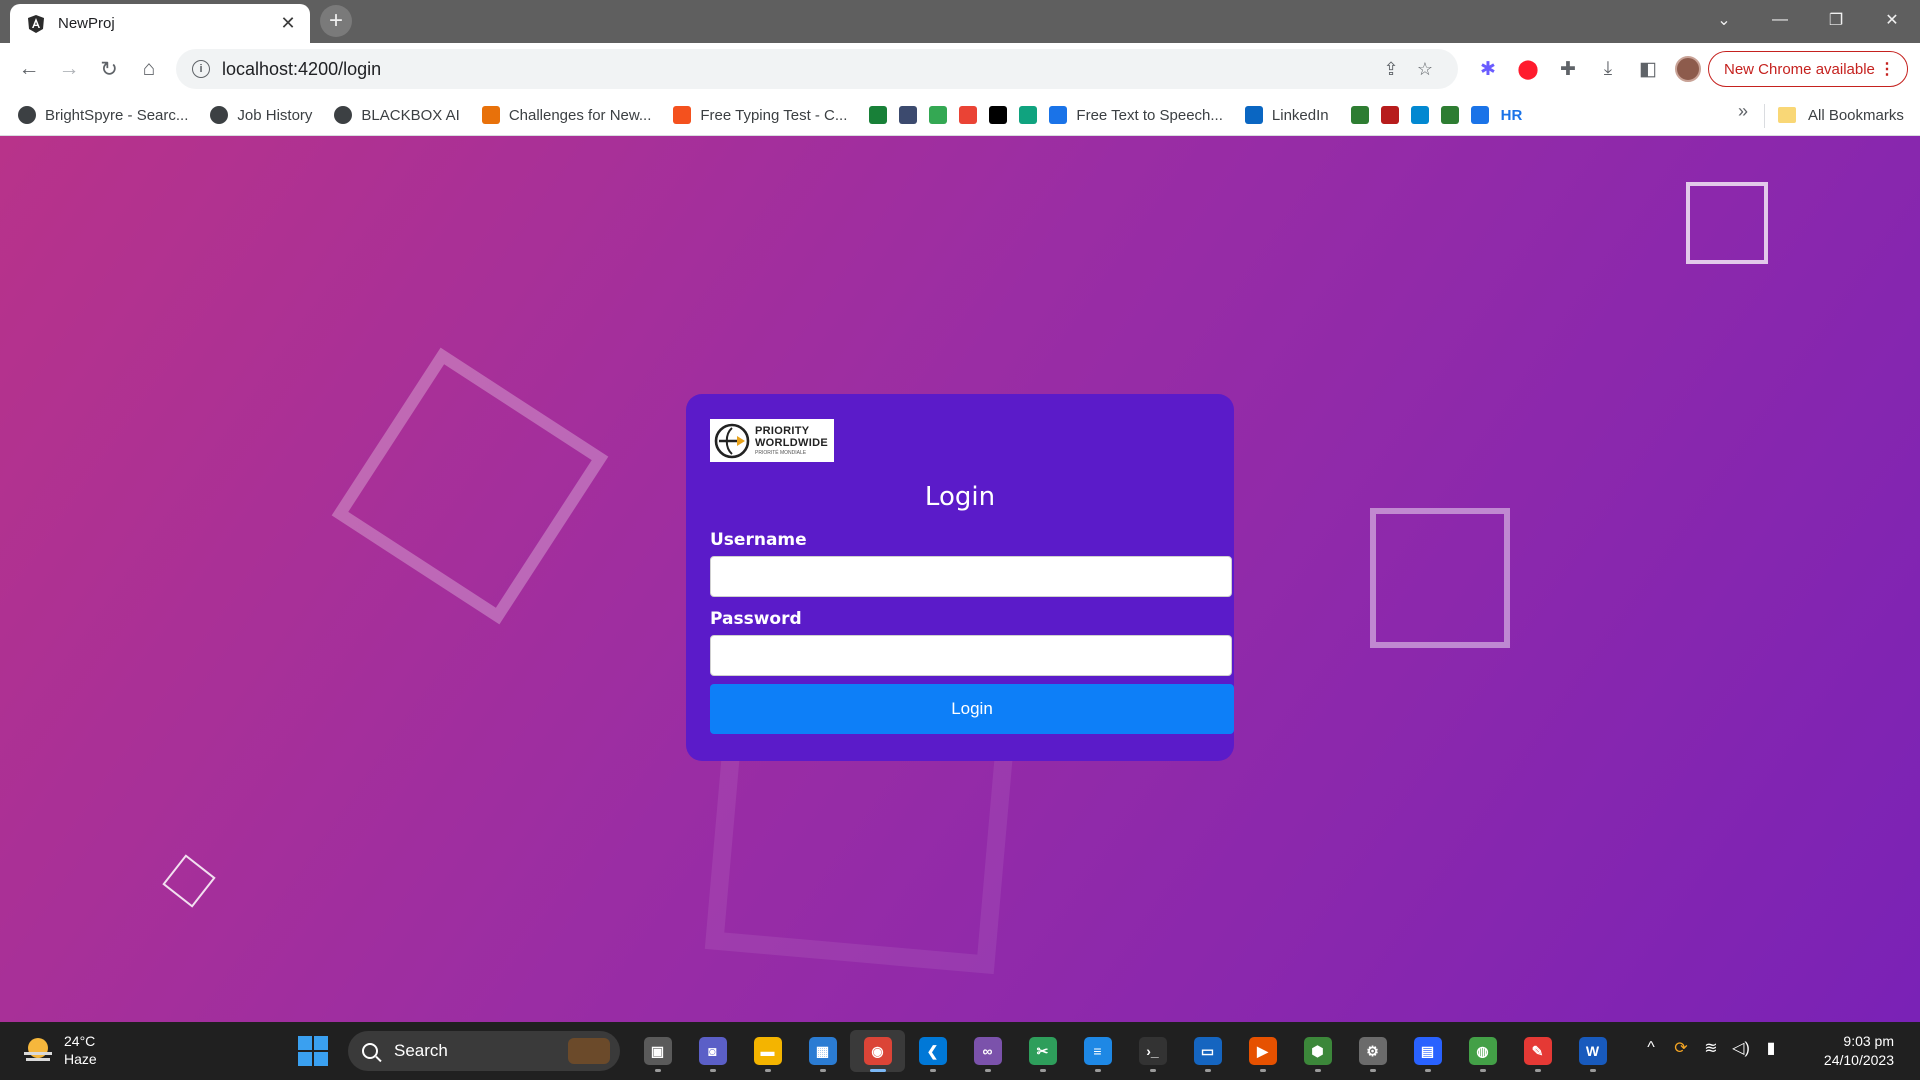 The height and width of the screenshot is (1080, 1920). I want to click on taskbar-app: ▣, so click(657, 1051).